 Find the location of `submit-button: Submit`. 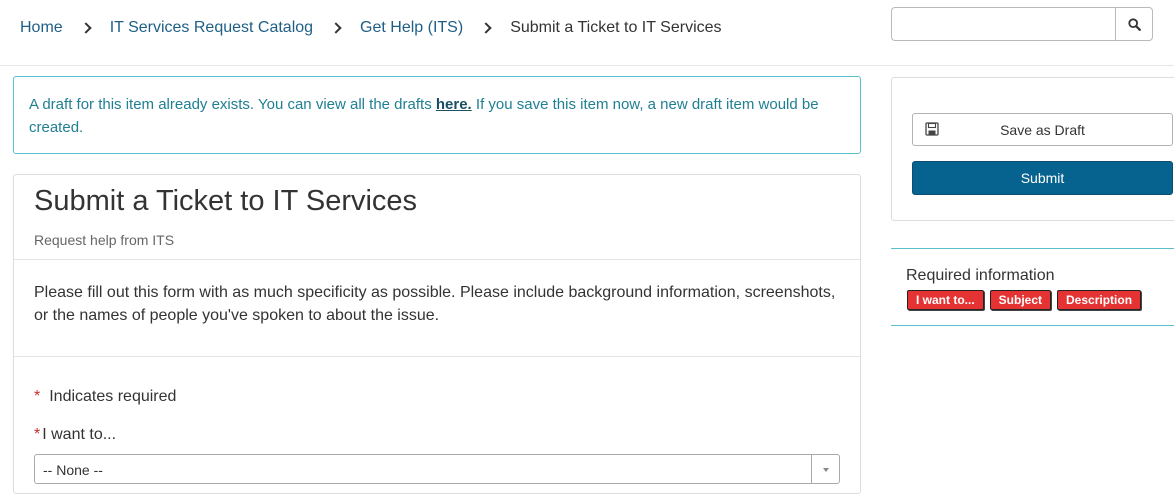

submit-button: Submit is located at coordinates (1042, 178).